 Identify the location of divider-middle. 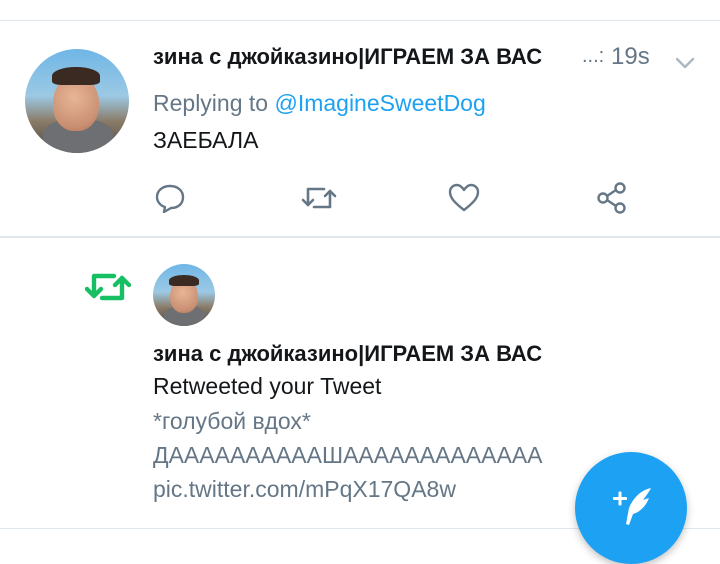
(360, 237).